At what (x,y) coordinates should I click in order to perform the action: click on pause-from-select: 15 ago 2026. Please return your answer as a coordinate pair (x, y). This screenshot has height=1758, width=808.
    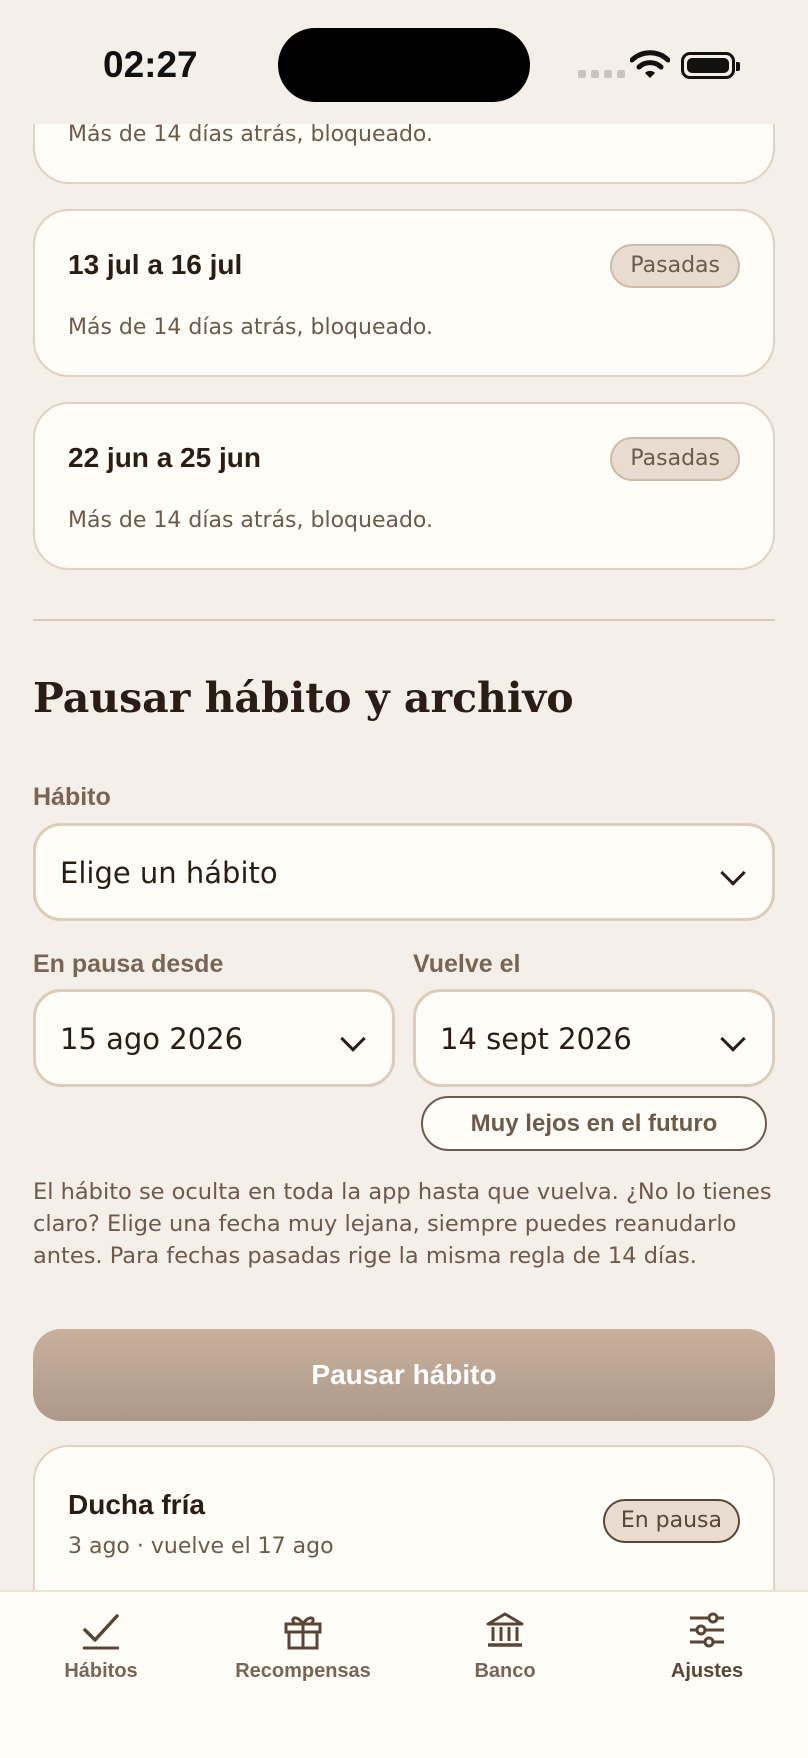
    Looking at the image, I should click on (214, 1038).